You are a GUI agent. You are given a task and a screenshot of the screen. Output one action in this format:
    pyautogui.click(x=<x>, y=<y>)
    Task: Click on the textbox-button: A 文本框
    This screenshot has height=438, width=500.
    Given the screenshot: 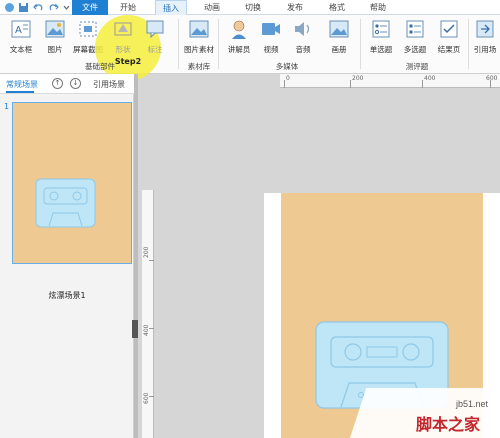 What is the action you would take?
    pyautogui.click(x=21, y=39)
    